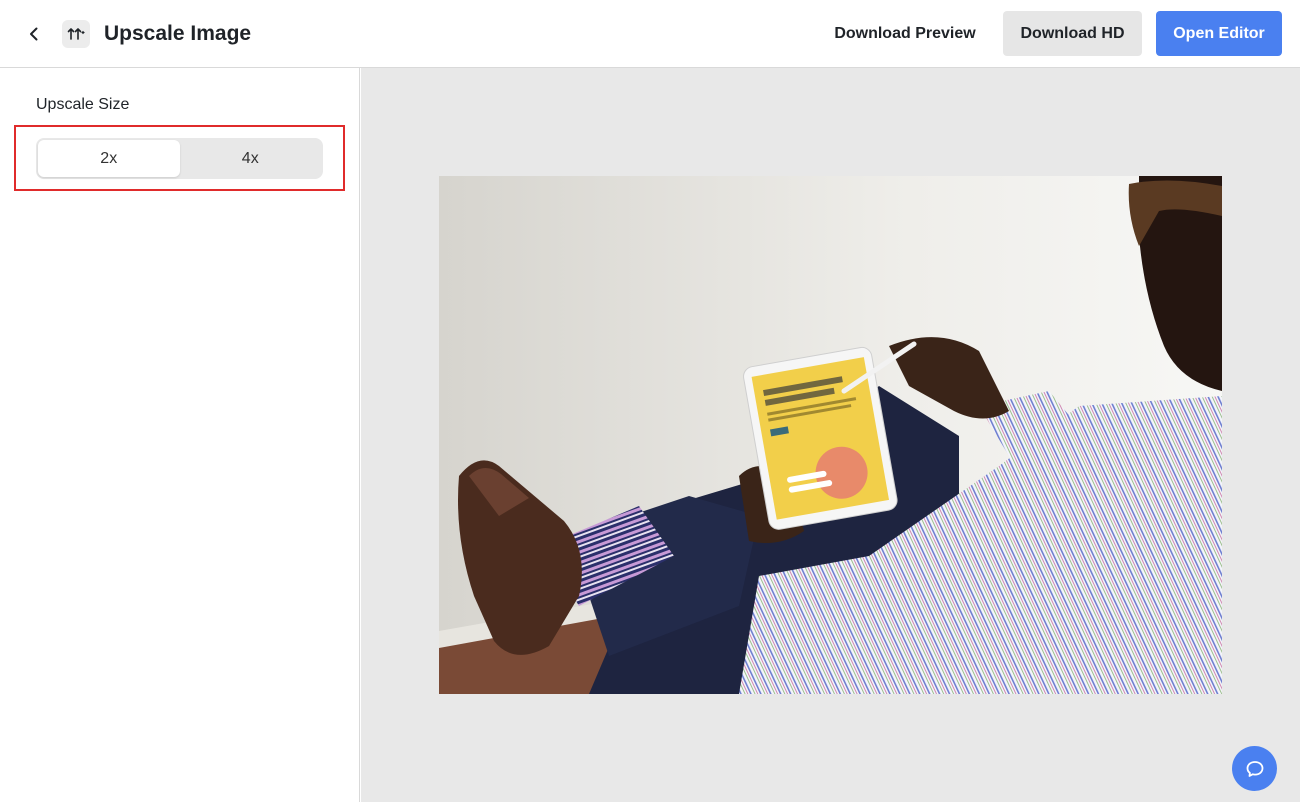 This screenshot has height=802, width=1300. I want to click on chat-bubble-icon, so click(1254, 768).